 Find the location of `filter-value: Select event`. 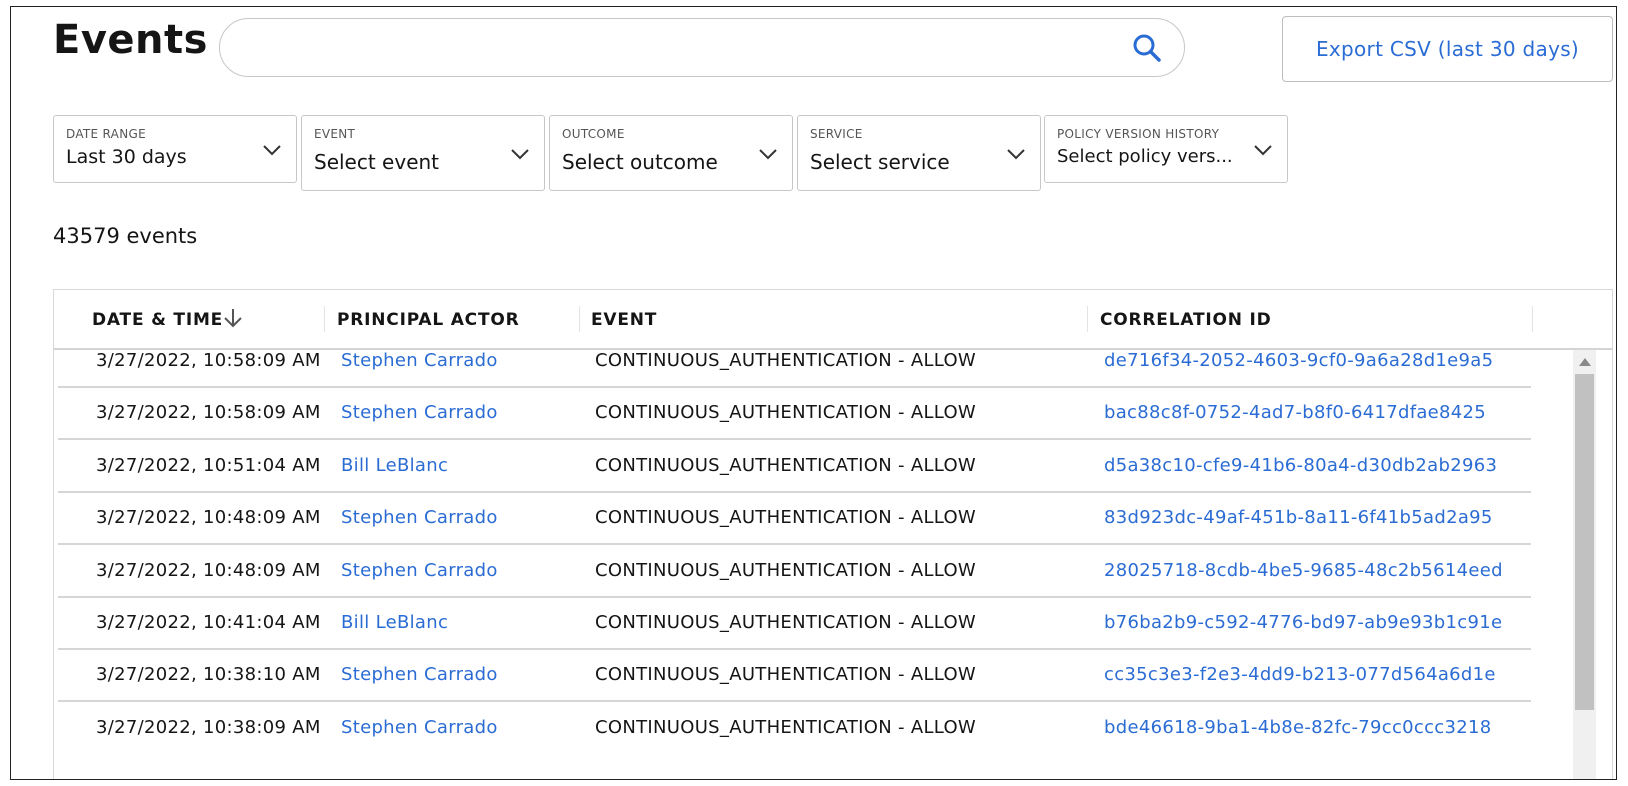

filter-value: Select event is located at coordinates (377, 162).